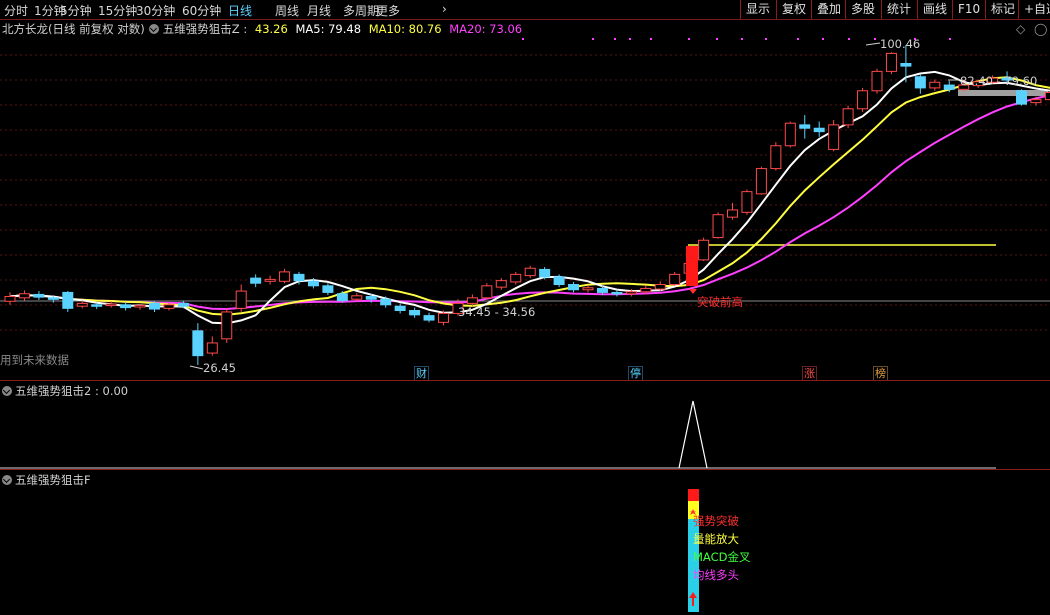 The width and height of the screenshot is (1050, 615). What do you see at coordinates (693, 495) in the screenshot?
I see `signal-bar-red` at bounding box center [693, 495].